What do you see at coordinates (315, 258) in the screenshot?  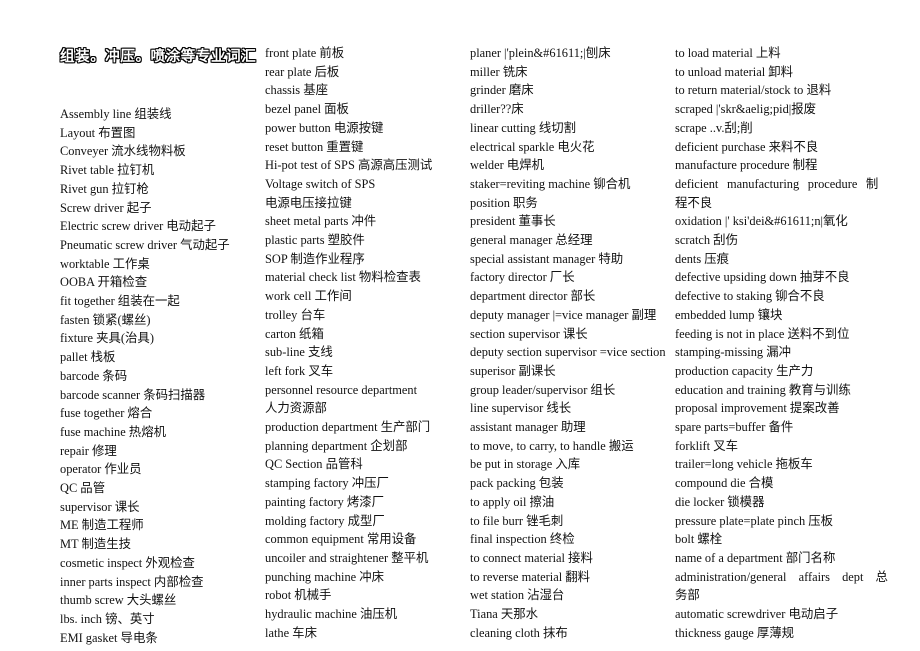 I see `glossary-entry: SOP 制造作业程序` at bounding box center [315, 258].